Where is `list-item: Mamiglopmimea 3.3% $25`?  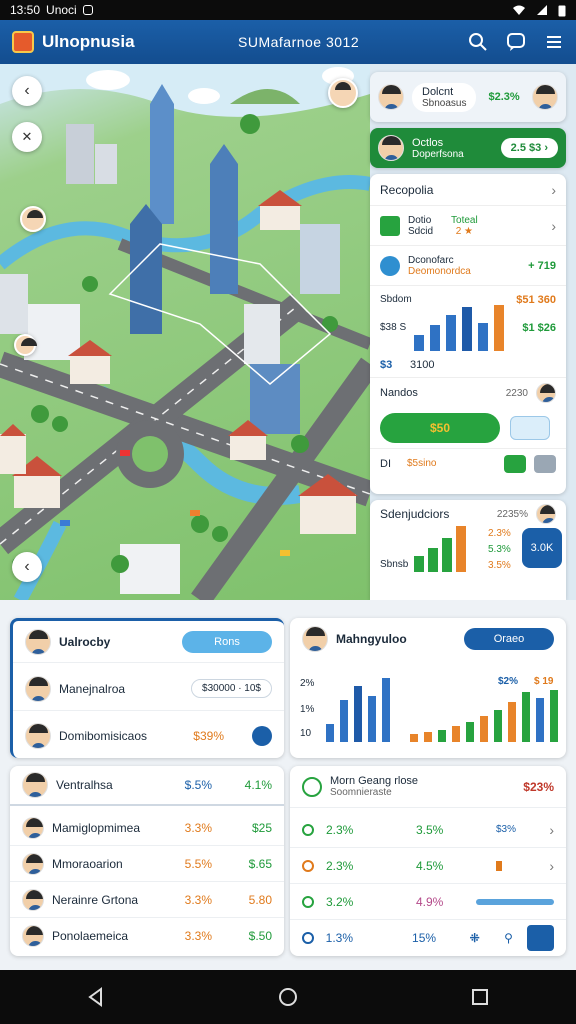 list-item: Mamiglopmimea 3.3% $25 is located at coordinates (147, 828).